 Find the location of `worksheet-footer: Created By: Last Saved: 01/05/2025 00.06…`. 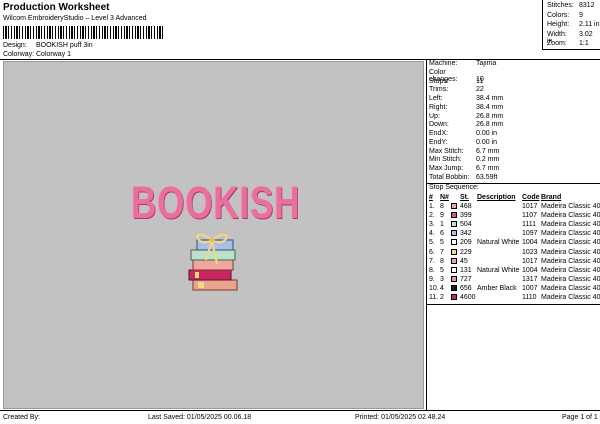

worksheet-footer: Created By: Last Saved: 01/05/2025 00.06… is located at coordinates (300, 417).